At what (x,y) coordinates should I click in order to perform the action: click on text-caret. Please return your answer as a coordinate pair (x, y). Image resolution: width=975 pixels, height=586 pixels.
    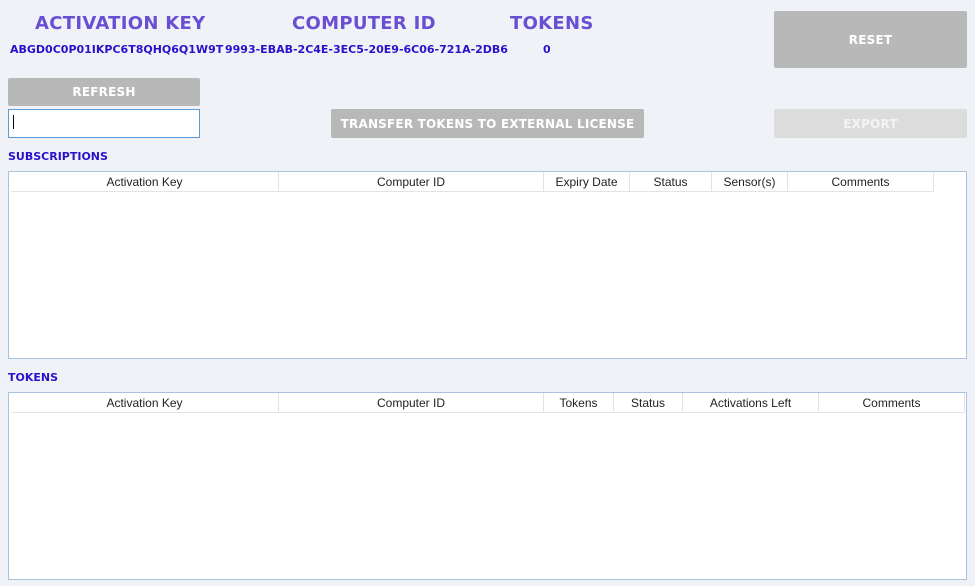
    Looking at the image, I should click on (13, 121).